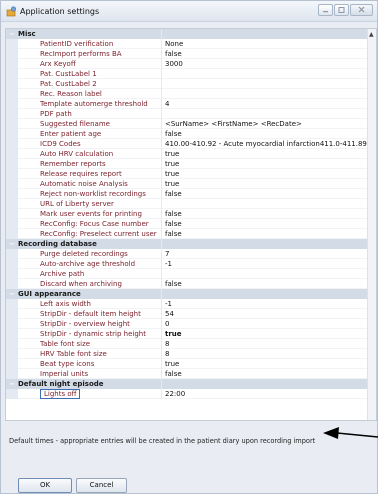 This screenshot has height=494, width=378. I want to click on property-row: Template automerge threshold 4, so click(187, 104).